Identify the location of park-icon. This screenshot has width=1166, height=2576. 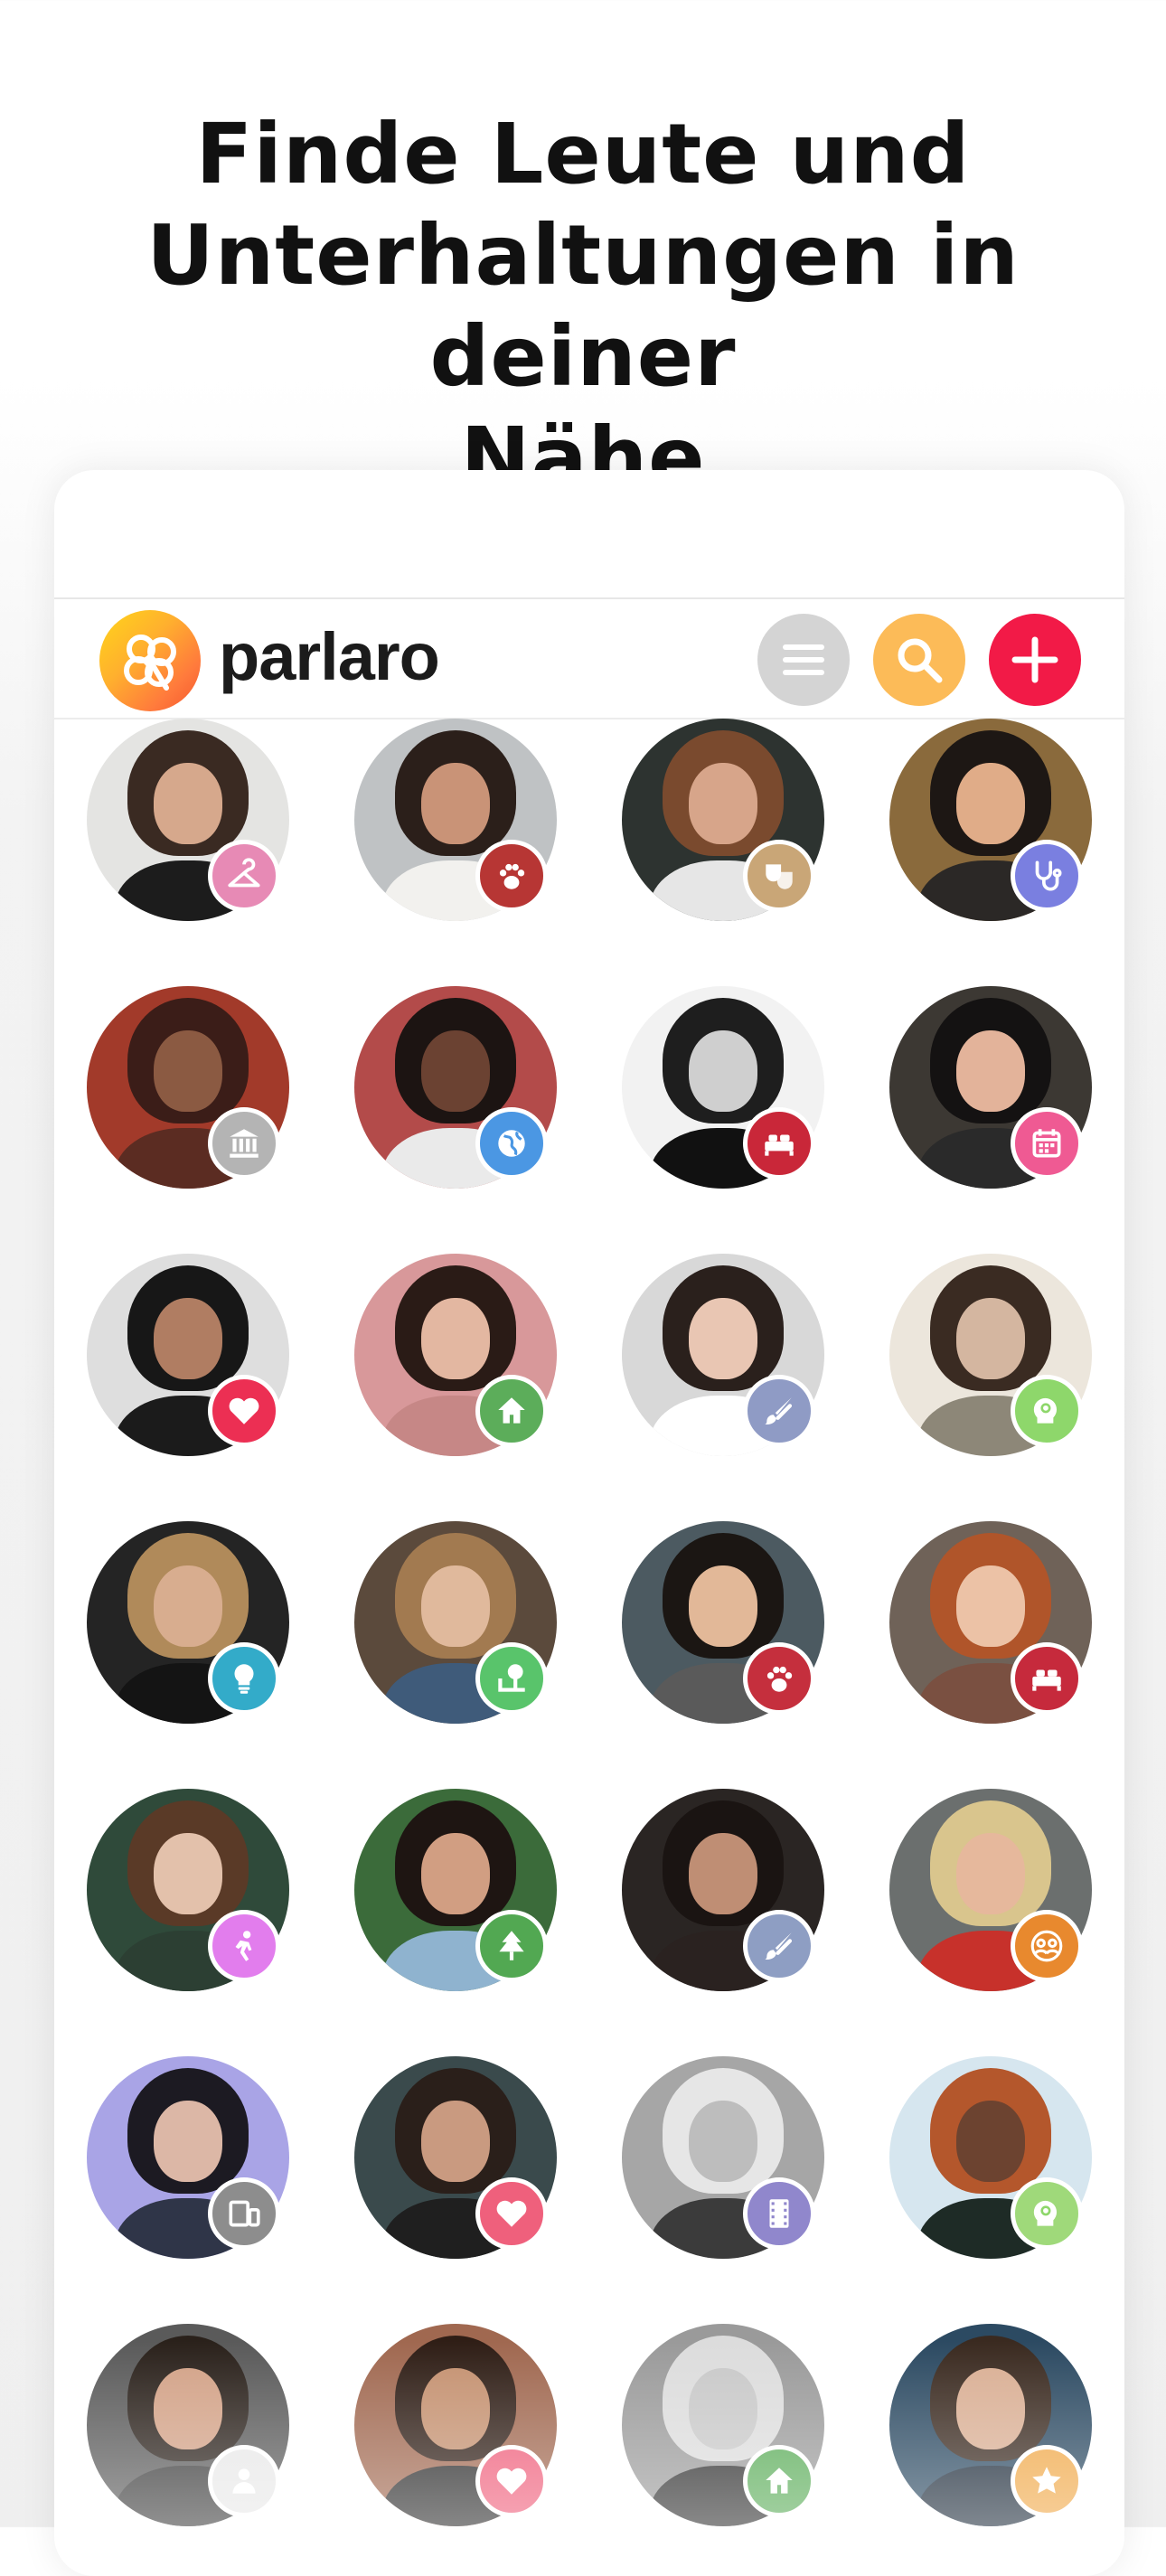
(512, 1678).